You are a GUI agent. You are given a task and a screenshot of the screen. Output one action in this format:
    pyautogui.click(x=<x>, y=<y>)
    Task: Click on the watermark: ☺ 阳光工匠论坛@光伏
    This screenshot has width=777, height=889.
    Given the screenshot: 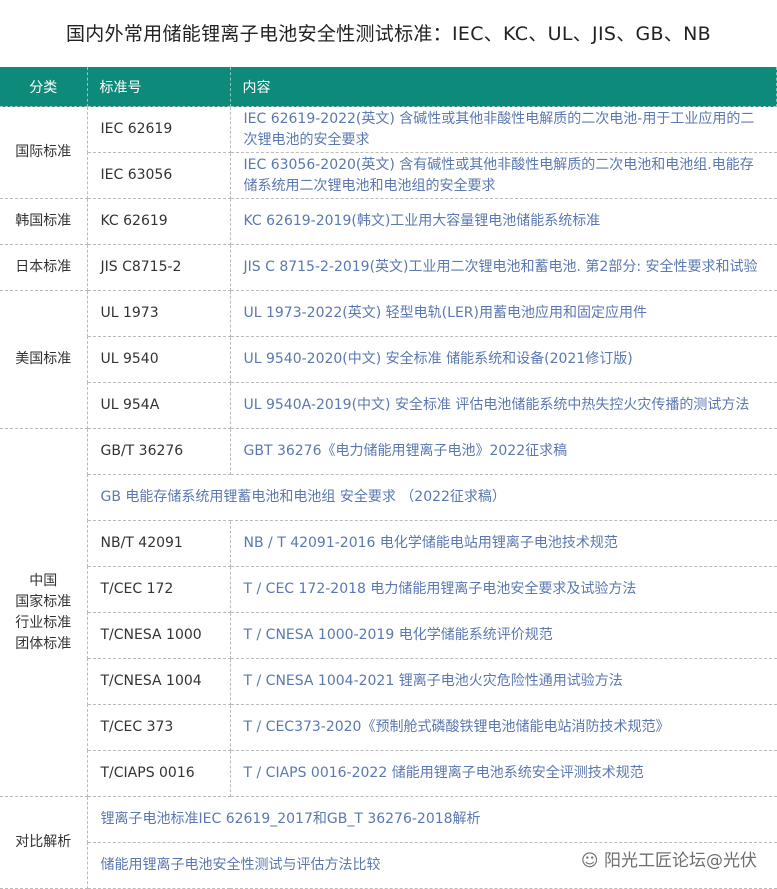 What is the action you would take?
    pyautogui.click(x=669, y=858)
    